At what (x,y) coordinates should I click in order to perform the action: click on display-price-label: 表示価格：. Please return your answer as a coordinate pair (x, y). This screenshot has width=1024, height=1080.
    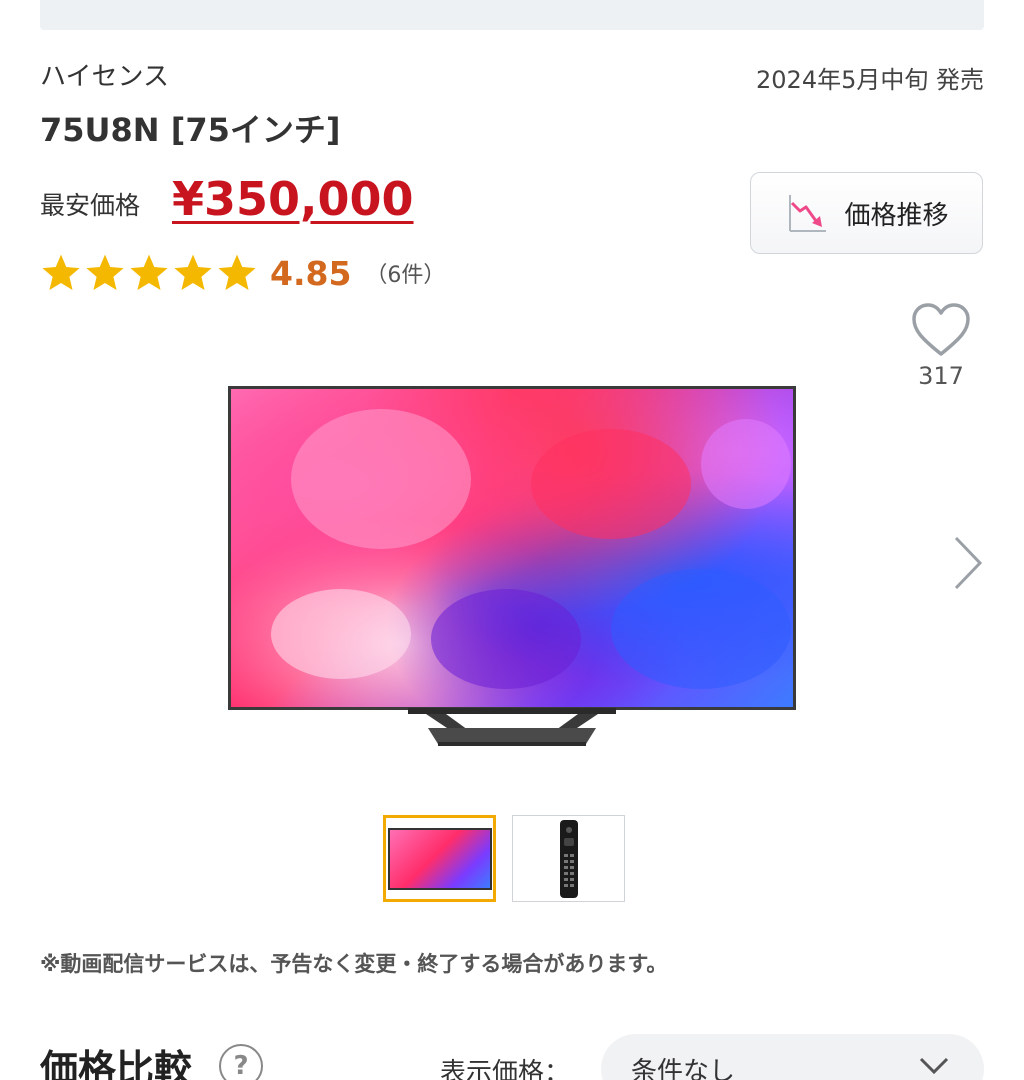
    Looking at the image, I should click on (505, 1069).